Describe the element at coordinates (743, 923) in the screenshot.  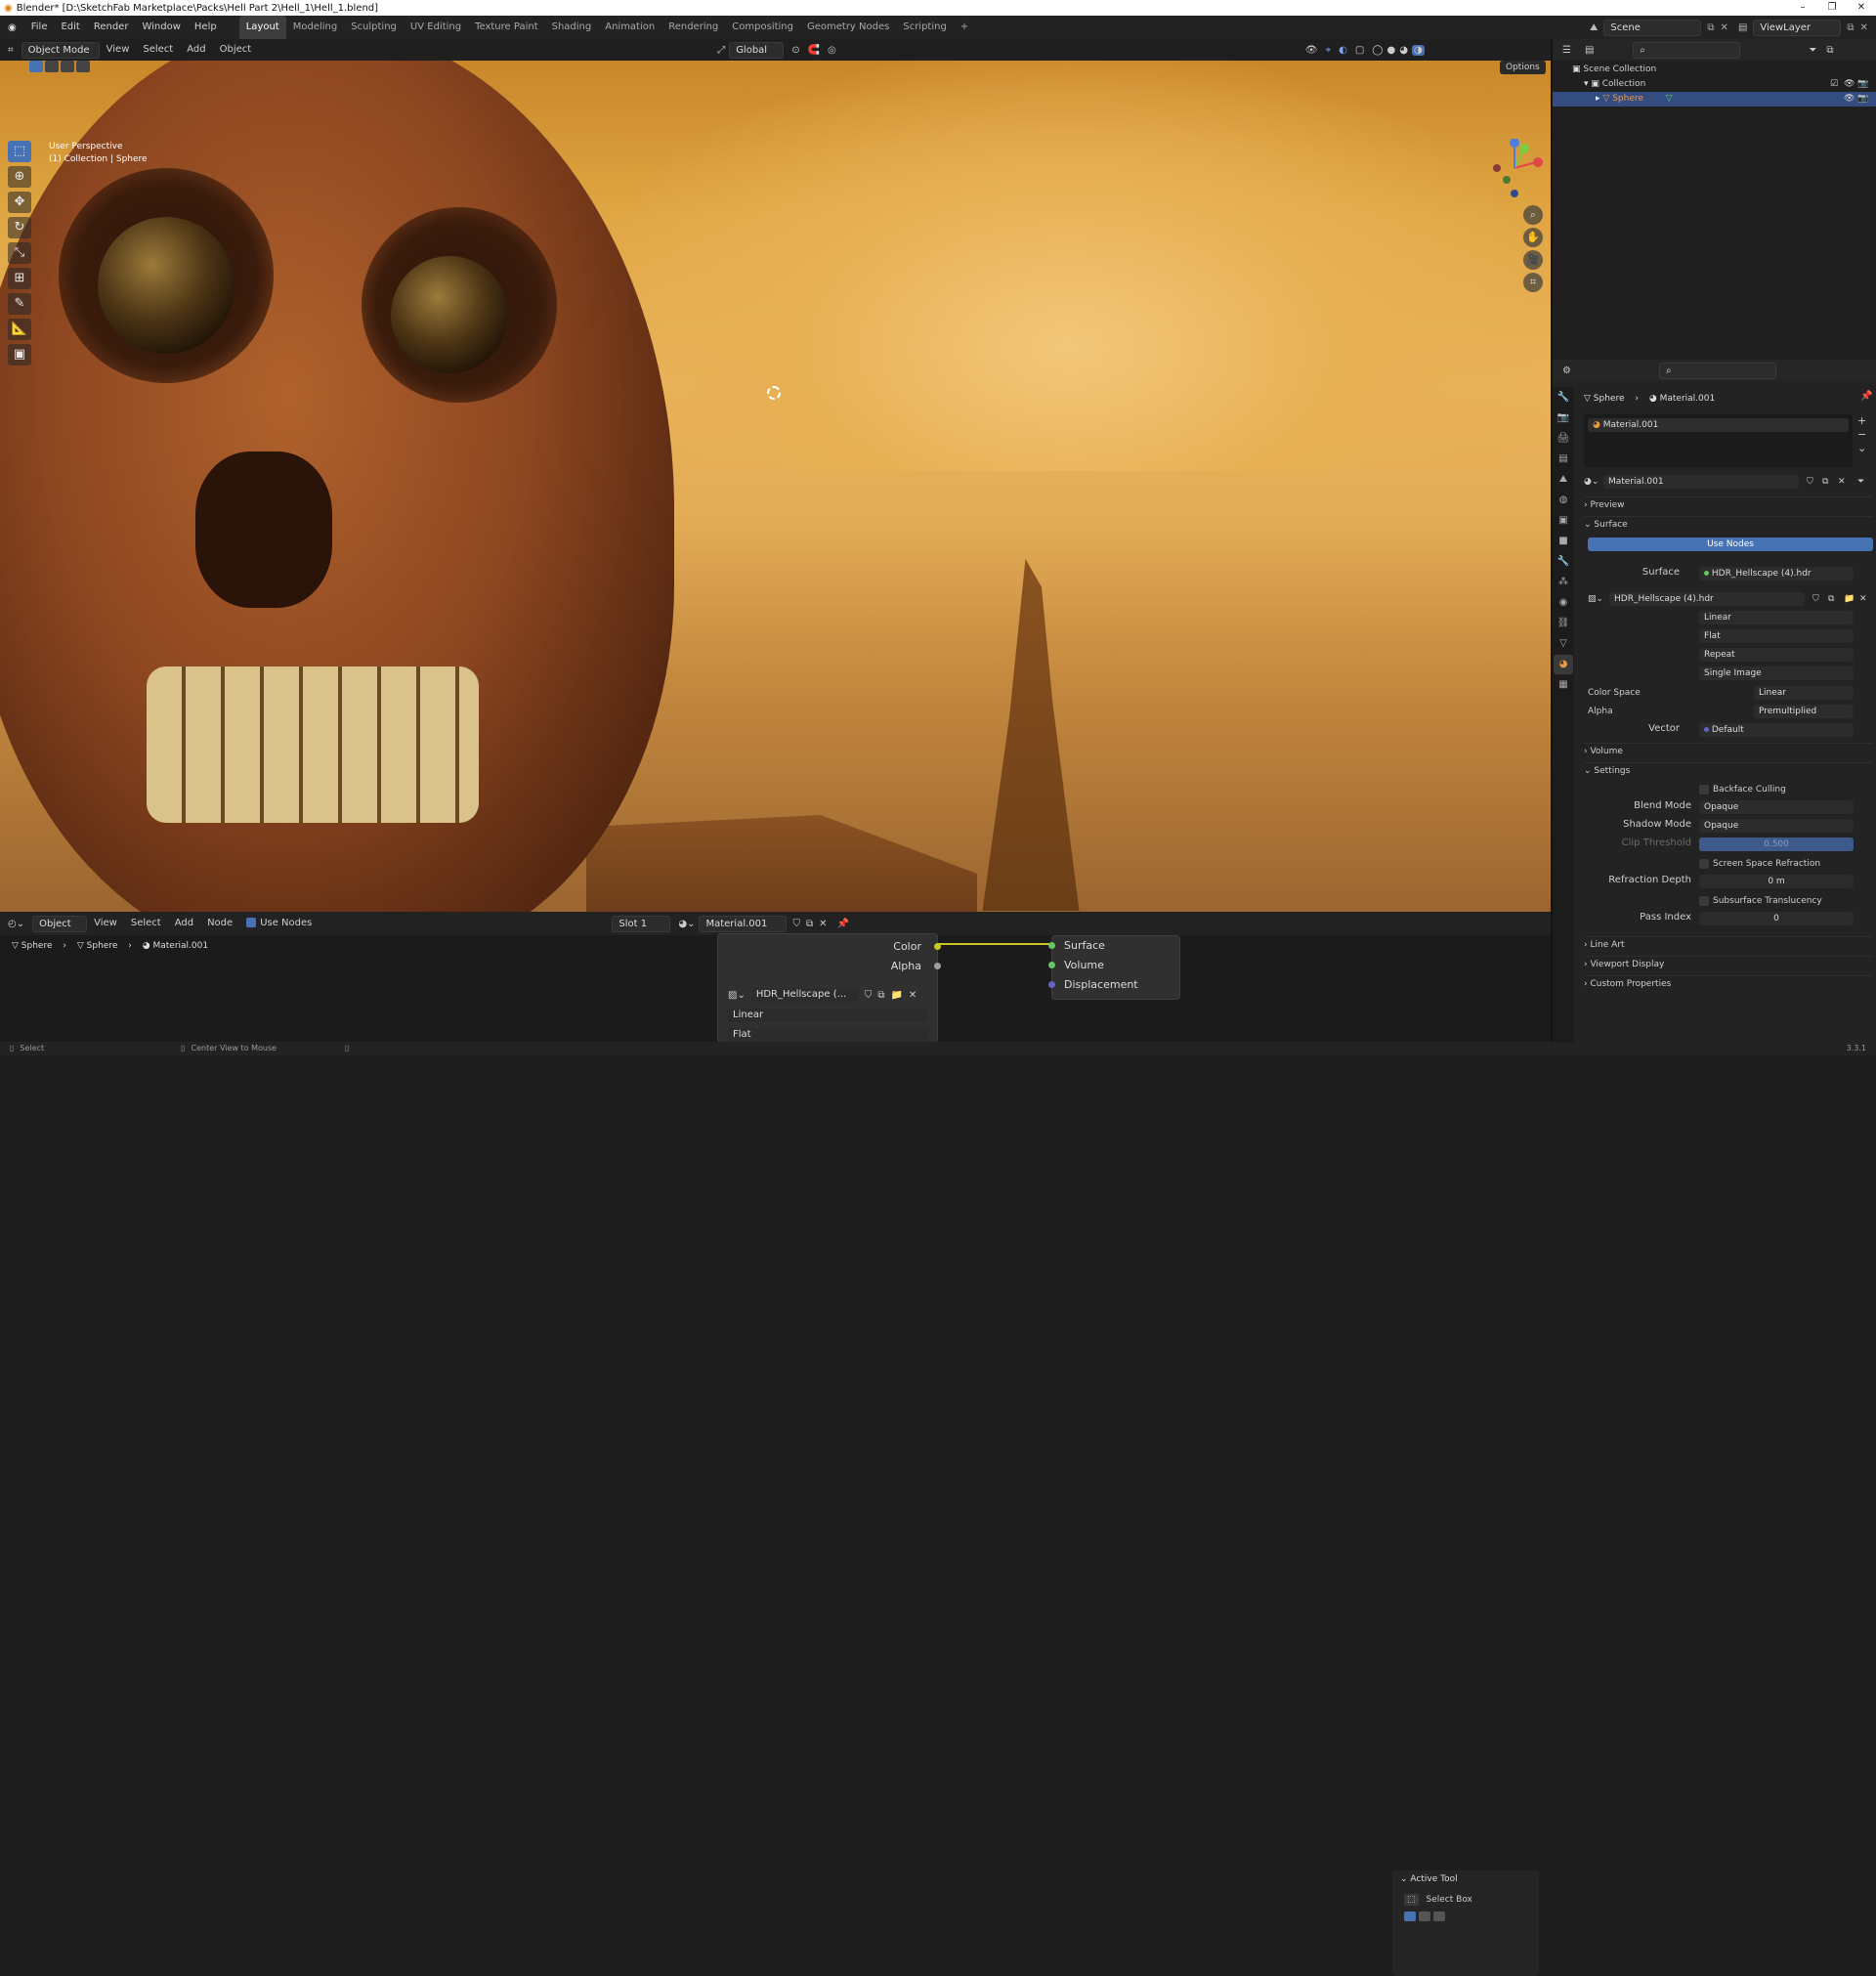
I see `node-material-field: Material.001` at that location.